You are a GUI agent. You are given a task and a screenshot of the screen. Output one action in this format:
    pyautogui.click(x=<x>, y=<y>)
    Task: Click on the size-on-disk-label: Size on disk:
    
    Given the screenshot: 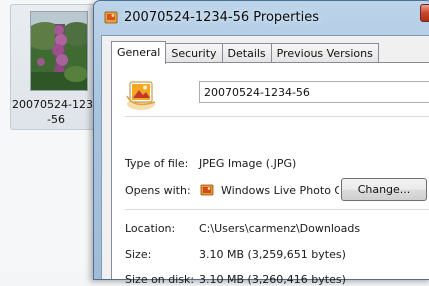 What is the action you would take?
    pyautogui.click(x=160, y=279)
    